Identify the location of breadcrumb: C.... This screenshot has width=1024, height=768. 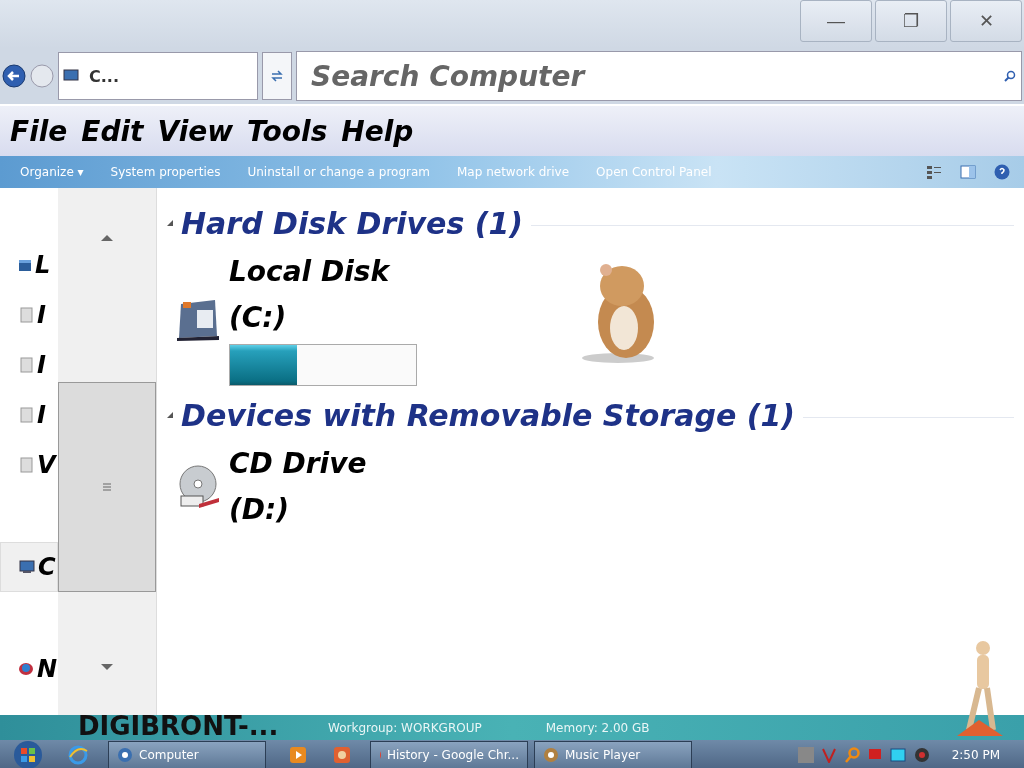
(104, 76).